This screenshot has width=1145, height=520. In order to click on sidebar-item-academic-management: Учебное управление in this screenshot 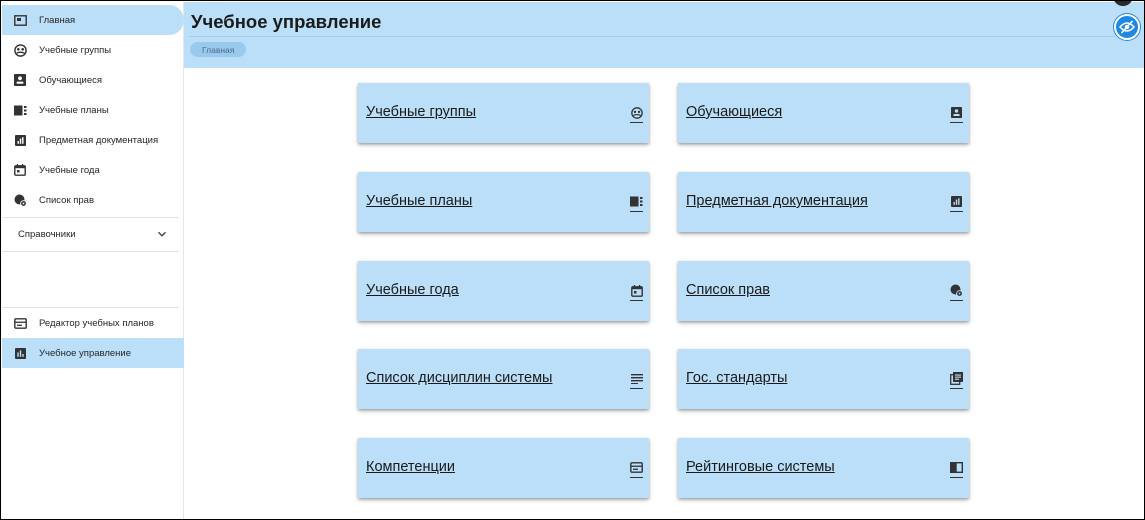, I will do `click(93, 353)`.